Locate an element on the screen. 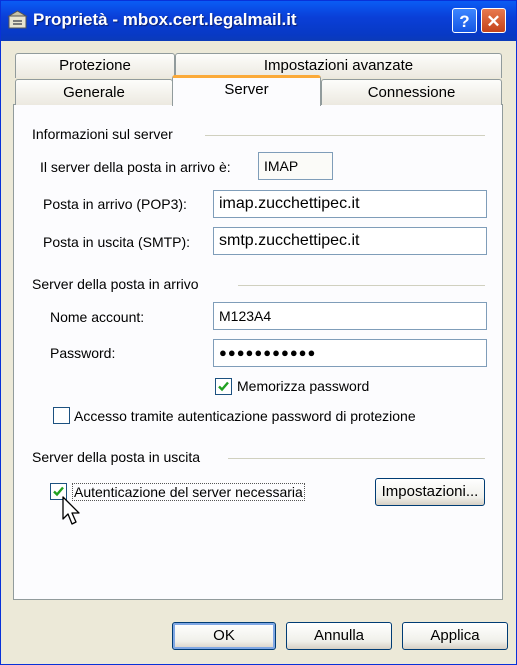 The width and height of the screenshot is (517, 665). account-properties-icon is located at coordinates (17, 19).